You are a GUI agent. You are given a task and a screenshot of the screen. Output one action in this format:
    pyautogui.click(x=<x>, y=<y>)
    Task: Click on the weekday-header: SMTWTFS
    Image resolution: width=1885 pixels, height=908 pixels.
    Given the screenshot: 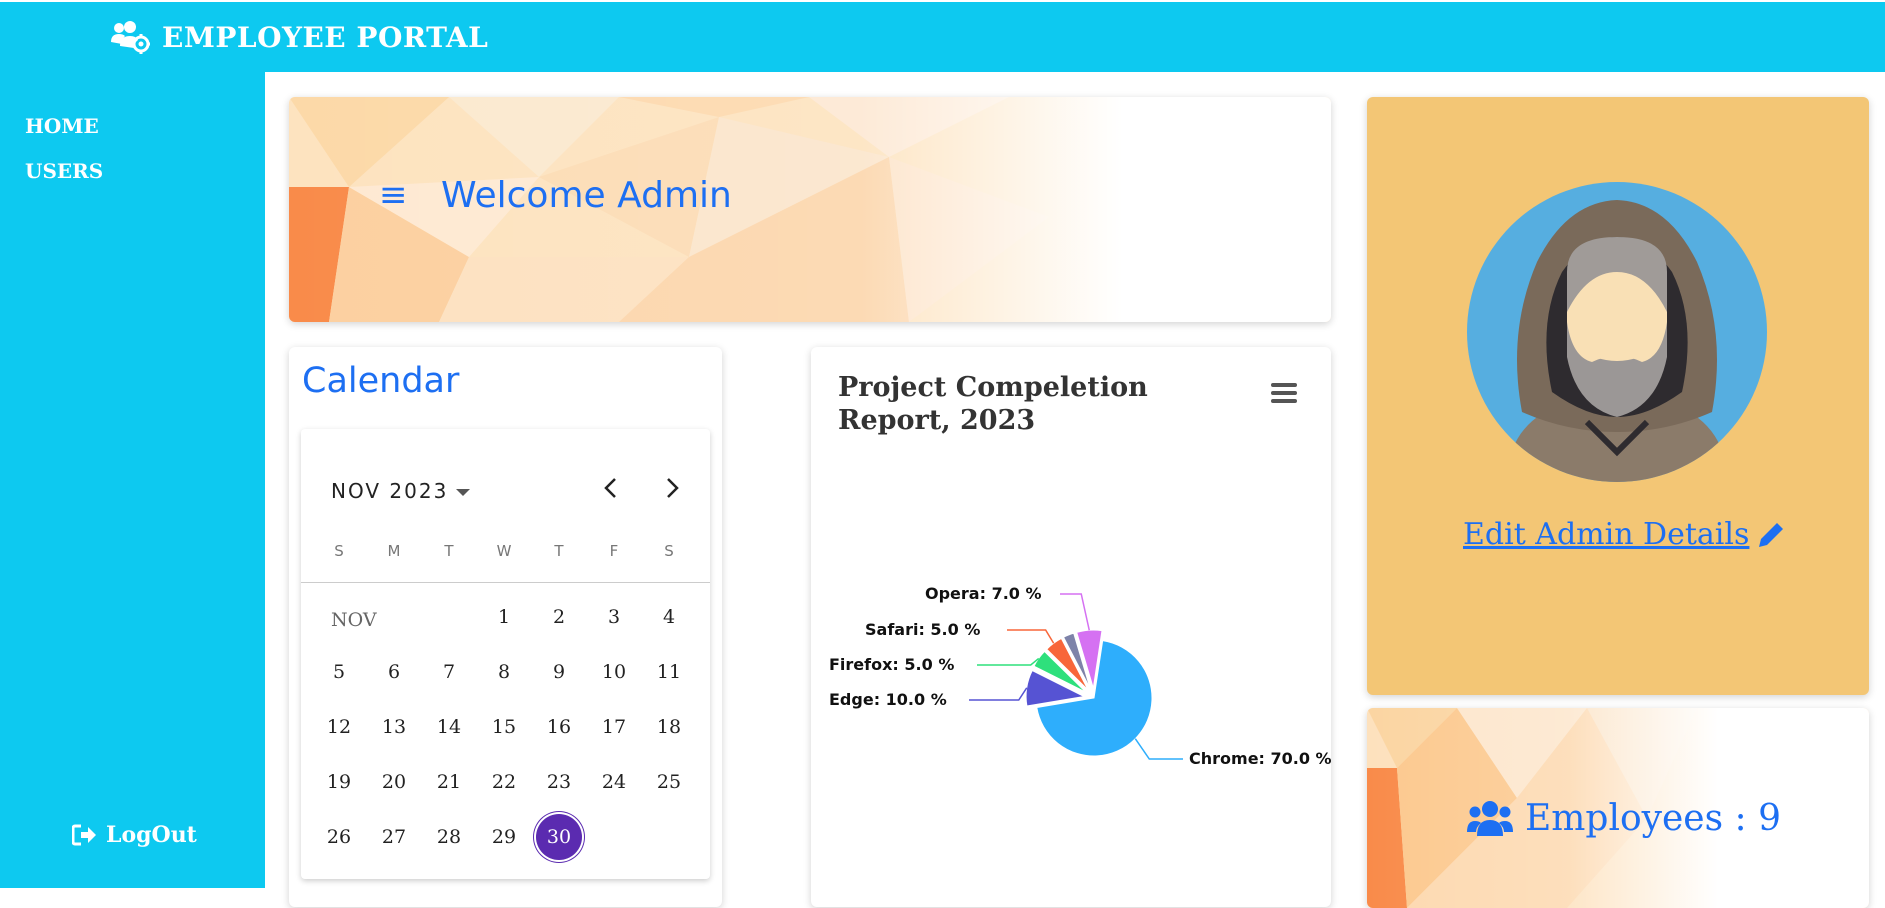 What is the action you would take?
    pyautogui.click(x=505, y=552)
    